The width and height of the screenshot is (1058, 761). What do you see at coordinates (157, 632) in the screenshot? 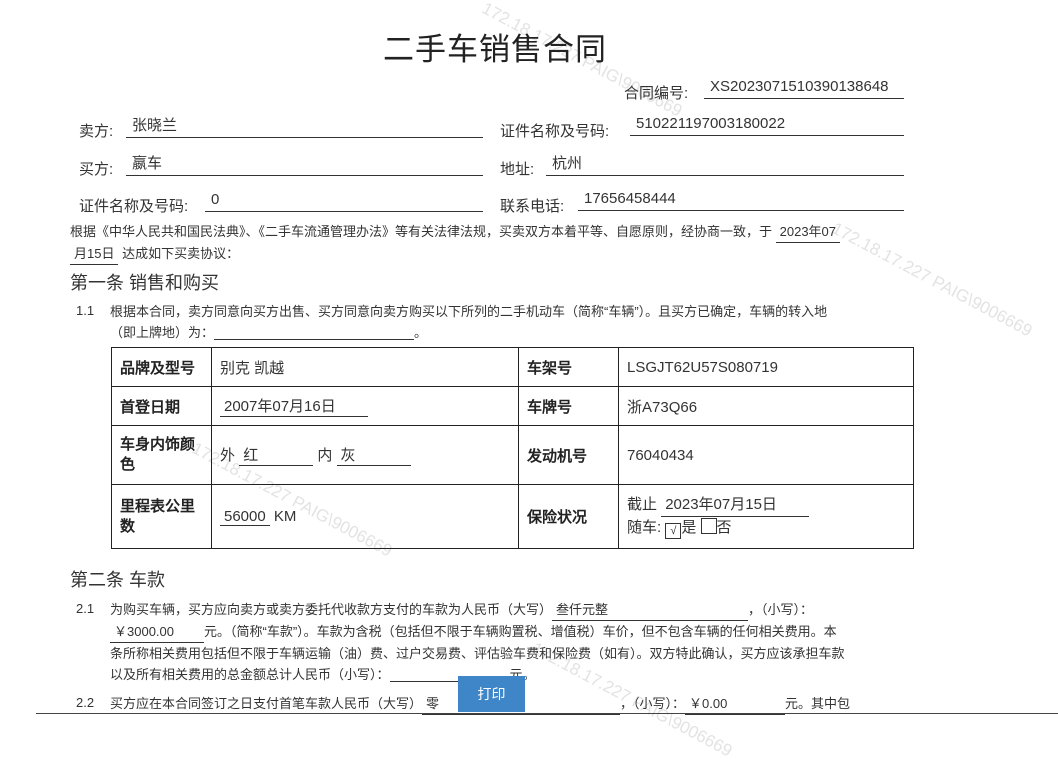
I see `c21-amount-lower: ￥3000.00` at bounding box center [157, 632].